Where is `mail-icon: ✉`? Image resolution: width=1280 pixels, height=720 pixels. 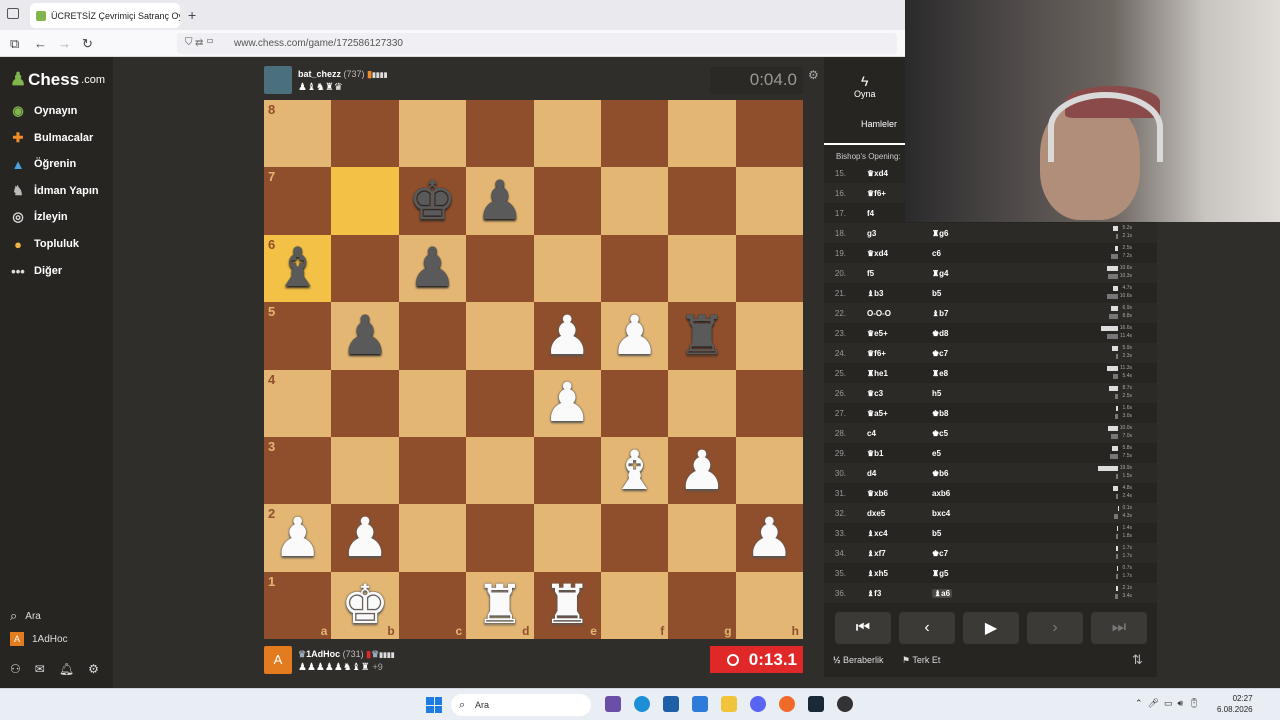 mail-icon: ✉ is located at coordinates (40, 669).